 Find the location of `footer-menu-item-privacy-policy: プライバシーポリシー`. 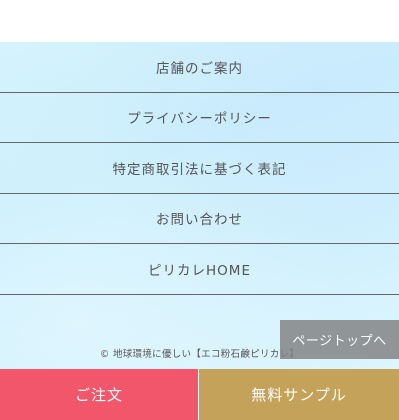

footer-menu-item-privacy-policy: プライバシーポリシー is located at coordinates (199, 118).